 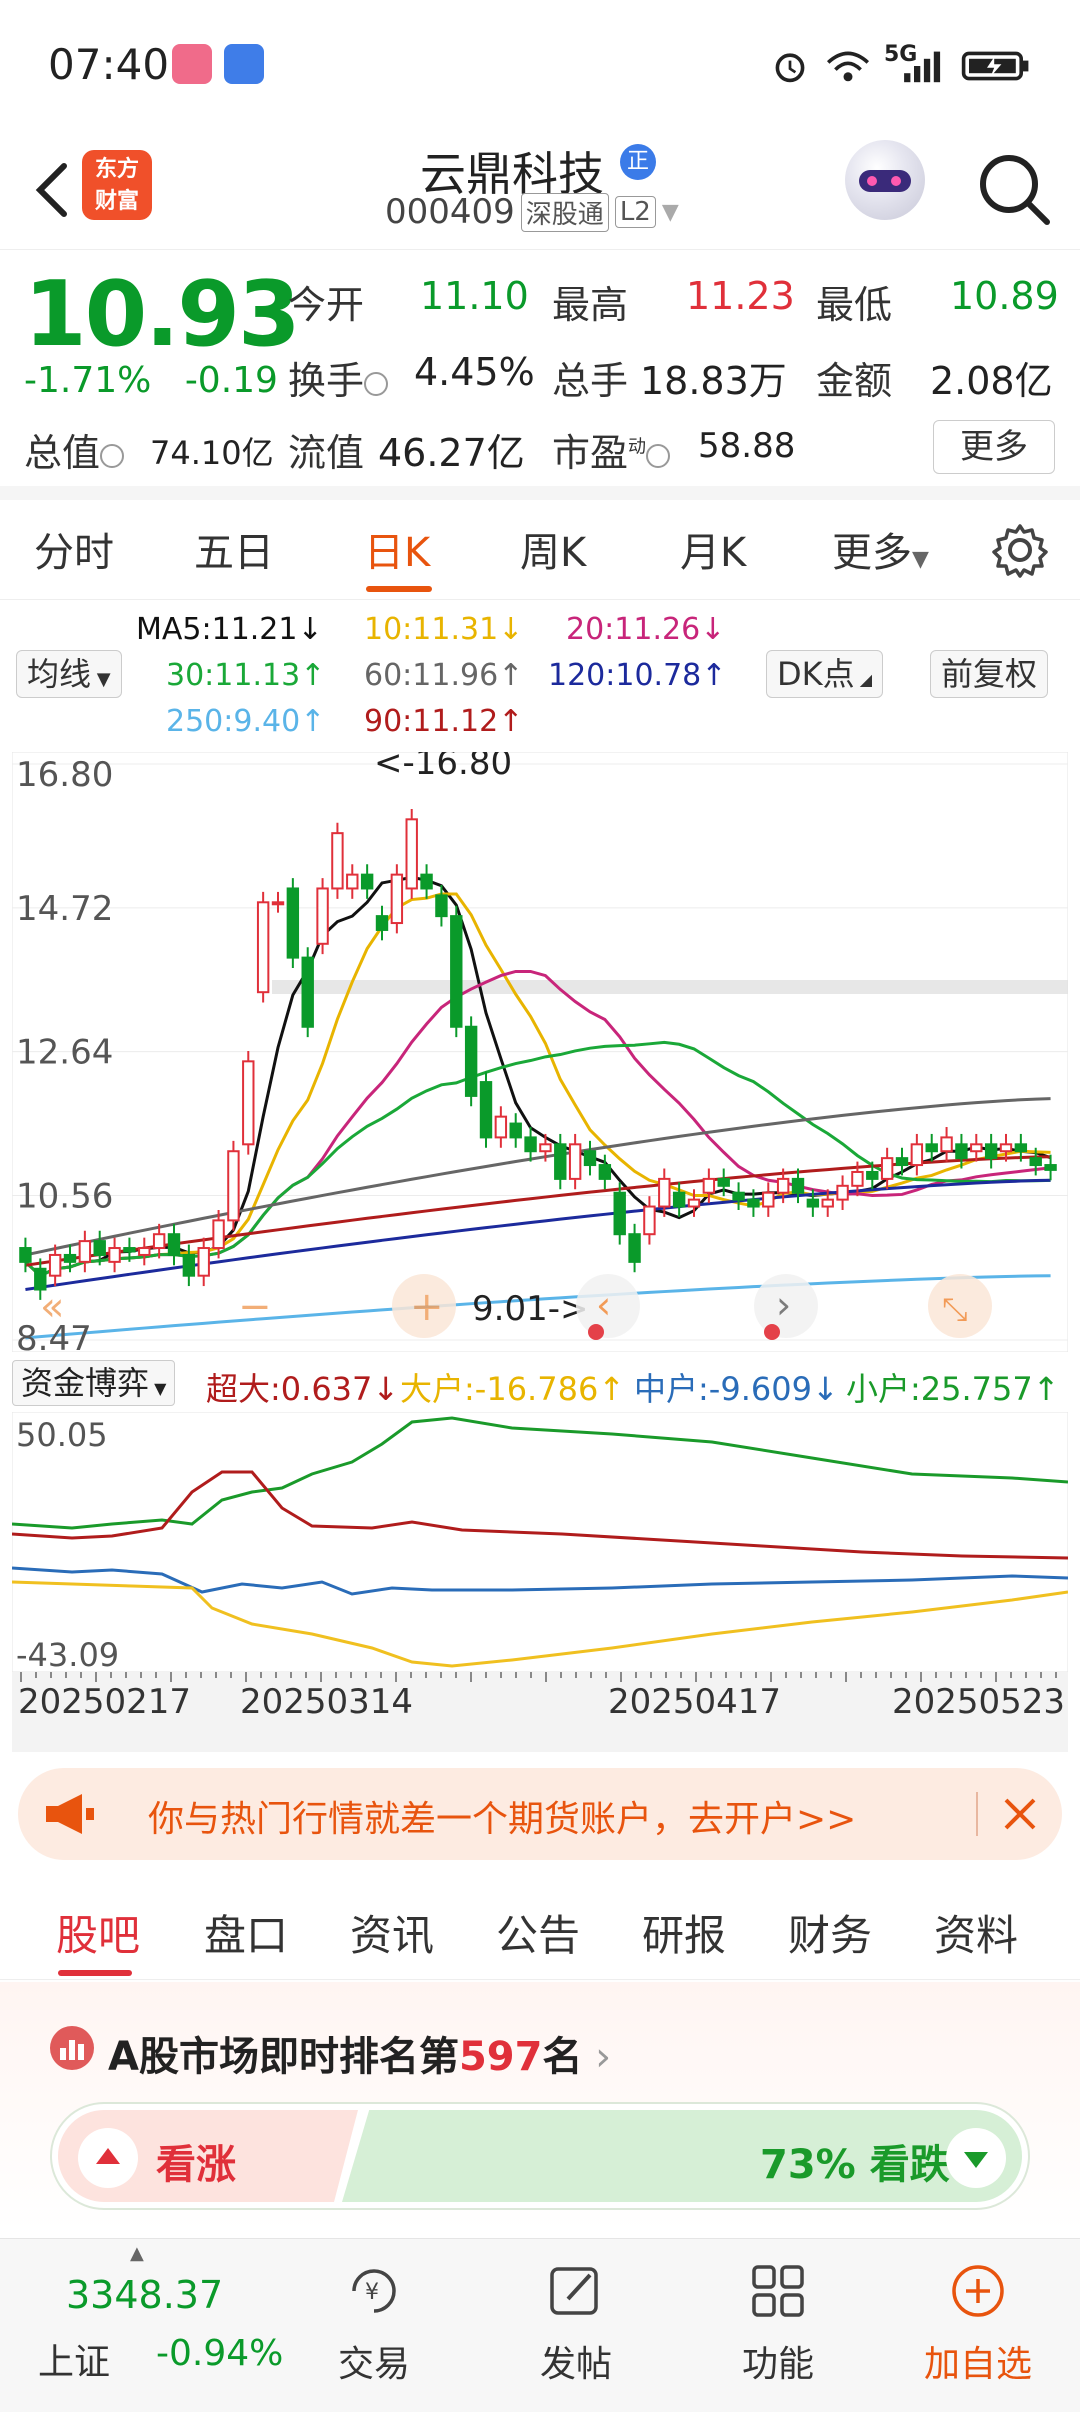 I want to click on zoom-out-icon: −, so click(x=255, y=1307).